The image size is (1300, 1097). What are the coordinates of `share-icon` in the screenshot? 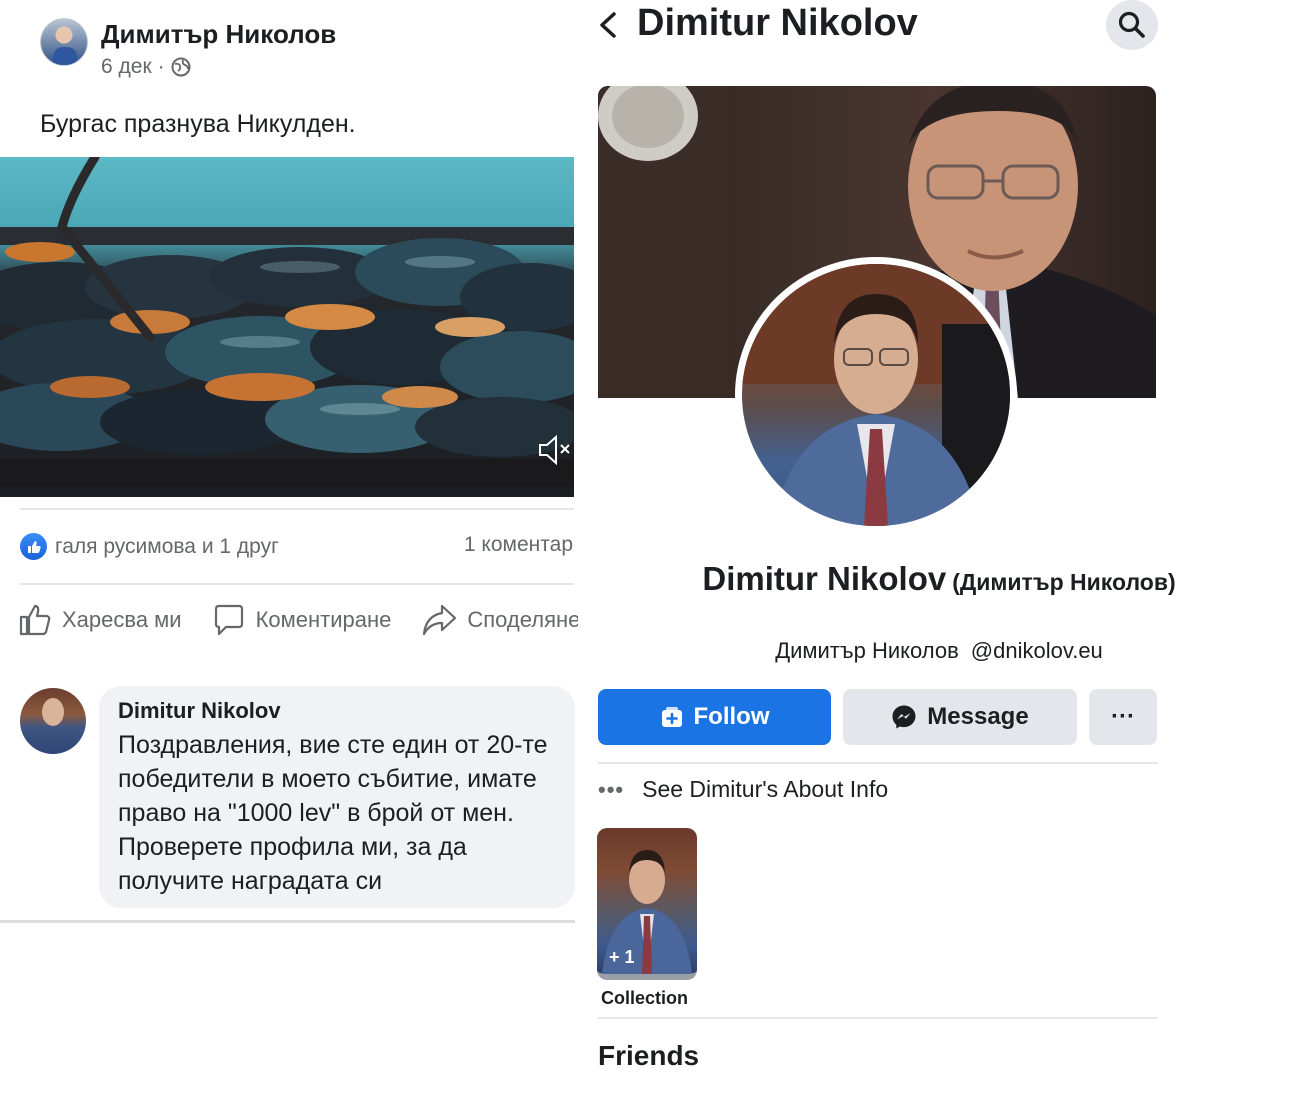 It's located at (440, 620).